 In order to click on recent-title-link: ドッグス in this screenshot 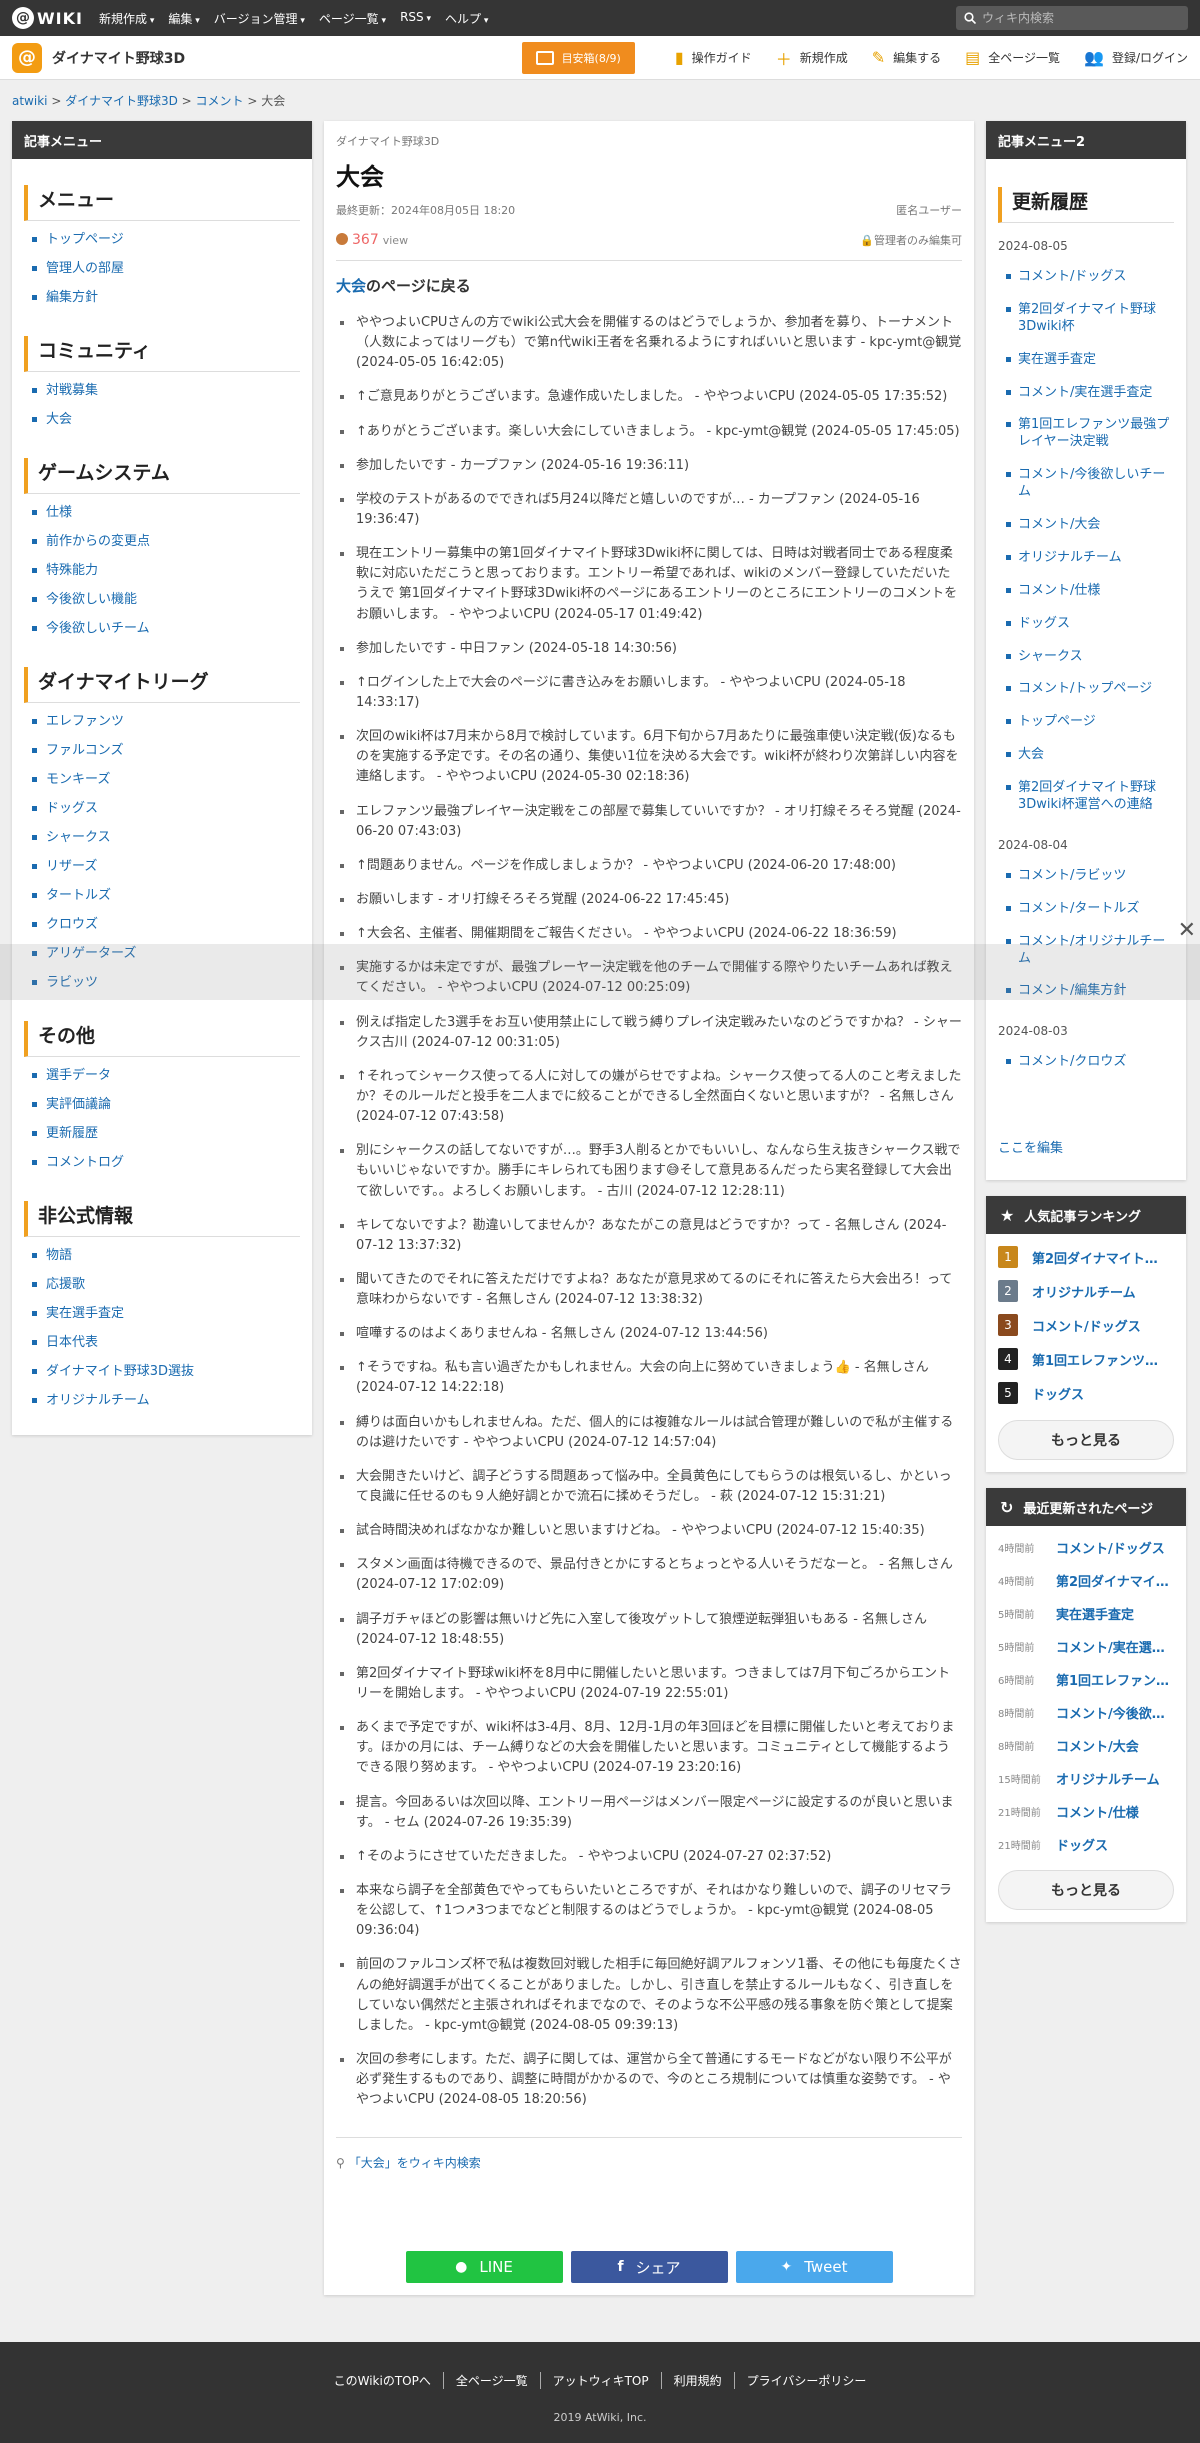, I will do `click(1115, 1844)`.